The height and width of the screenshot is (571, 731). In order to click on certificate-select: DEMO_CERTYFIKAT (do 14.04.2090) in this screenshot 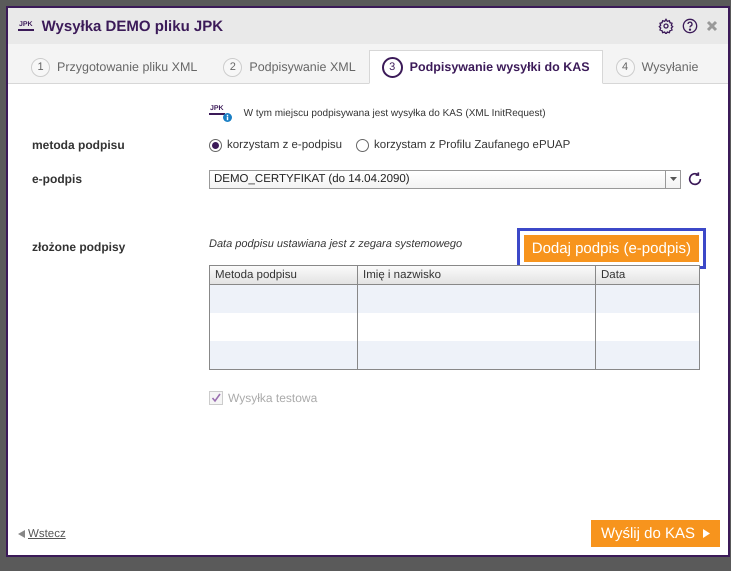, I will do `click(445, 179)`.